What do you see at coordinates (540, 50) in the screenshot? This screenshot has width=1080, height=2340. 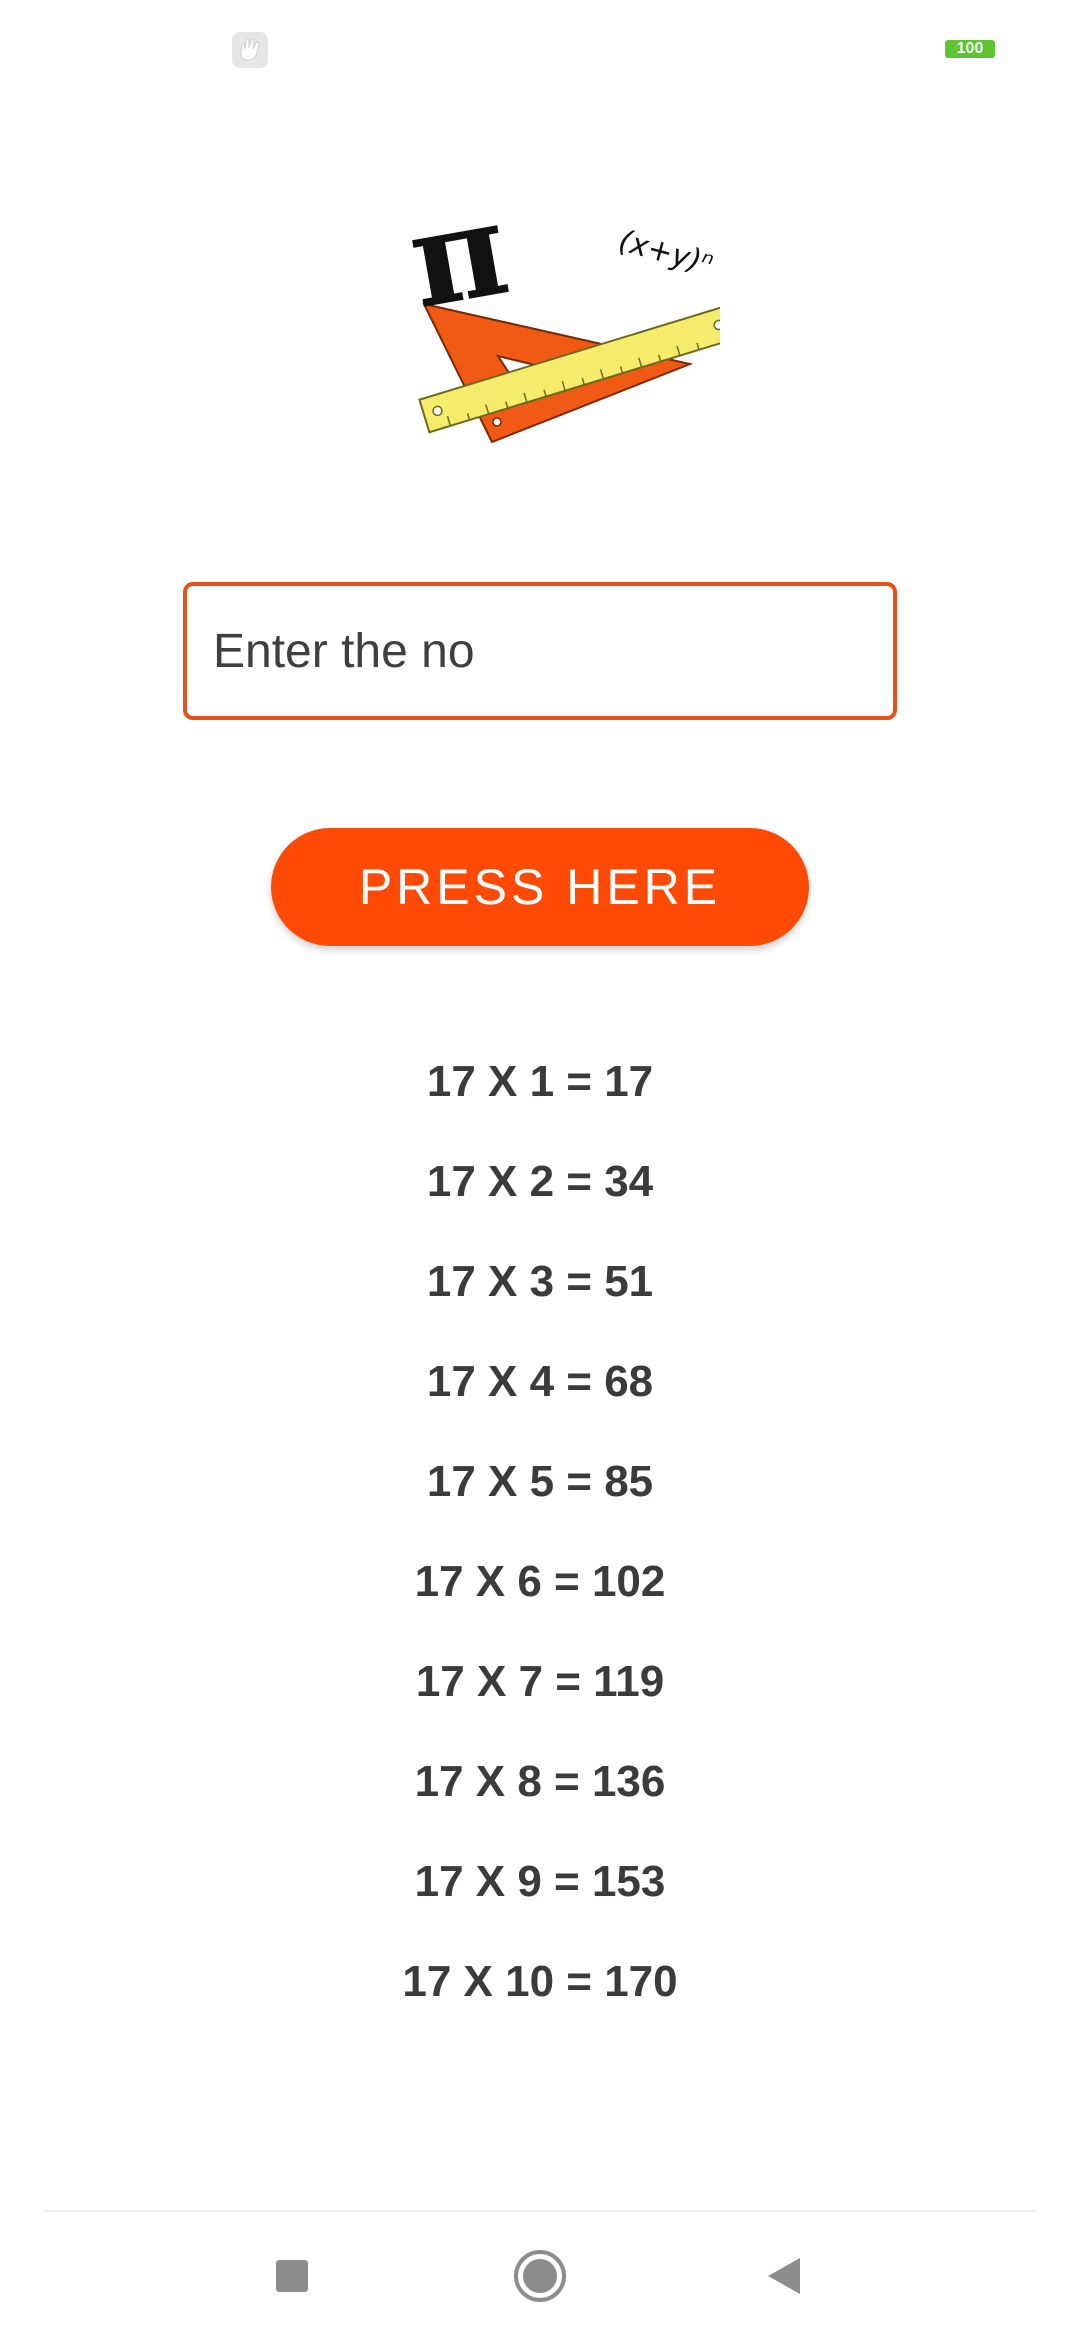 I see `status-bar: 100` at bounding box center [540, 50].